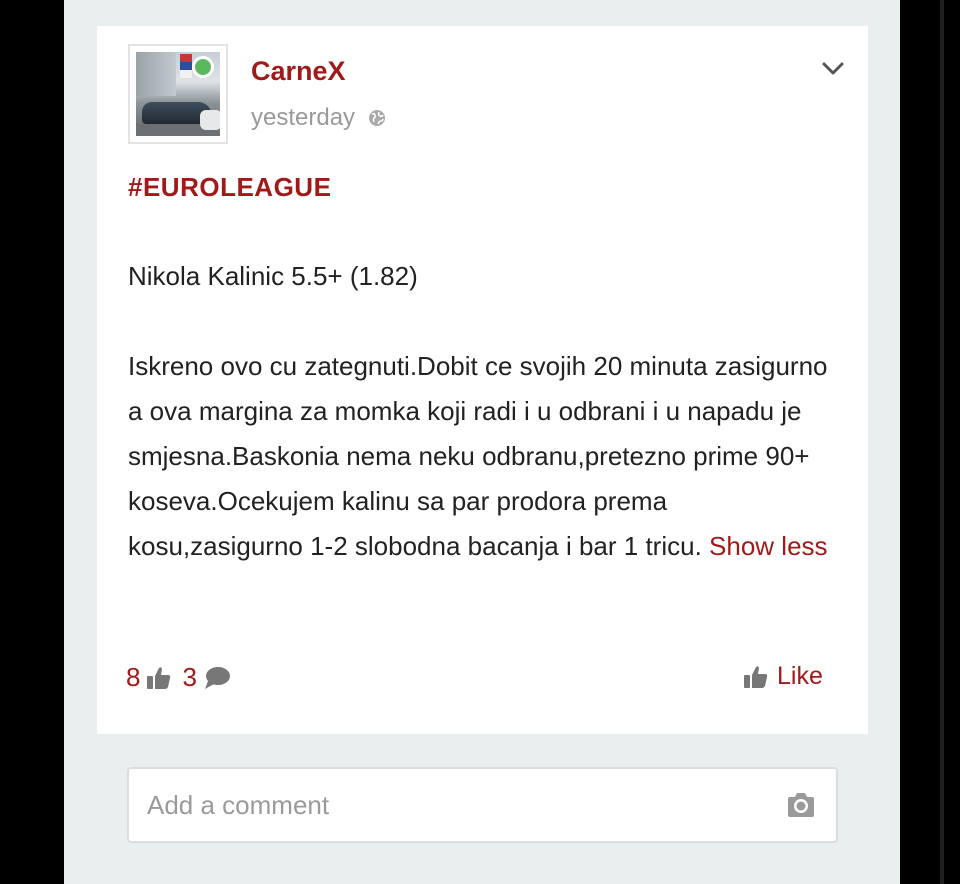  I want to click on show-less-link: Show less, so click(768, 546).